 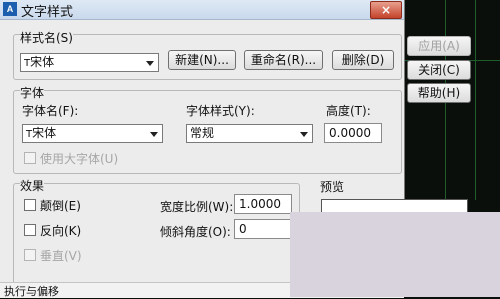 What do you see at coordinates (475, 100) in the screenshot?
I see `canvas-line` at bounding box center [475, 100].